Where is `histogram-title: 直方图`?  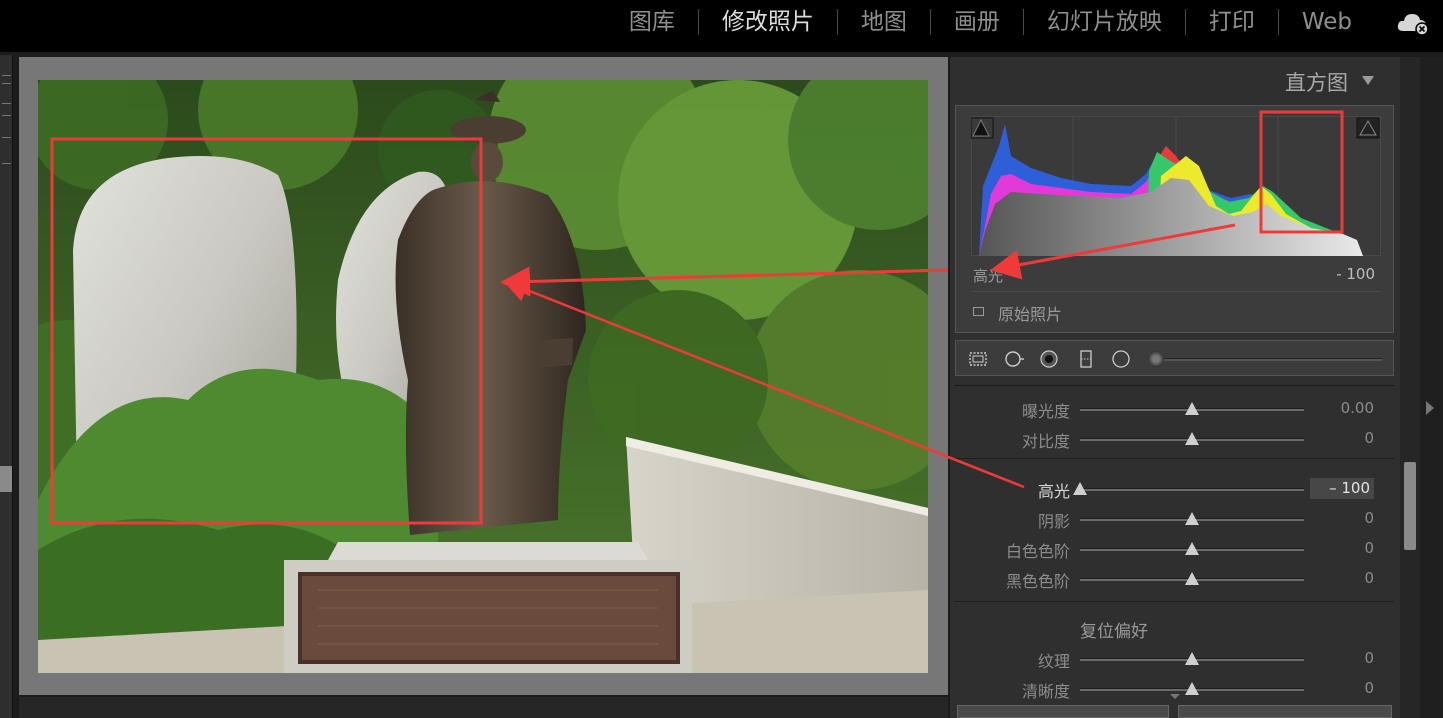
histogram-title: 直方图 is located at coordinates (1316, 83).